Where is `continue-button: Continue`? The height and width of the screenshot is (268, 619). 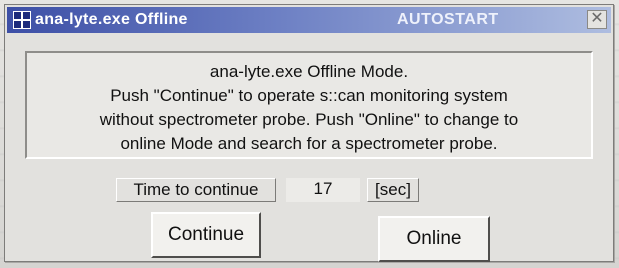 continue-button: Continue is located at coordinates (206, 235).